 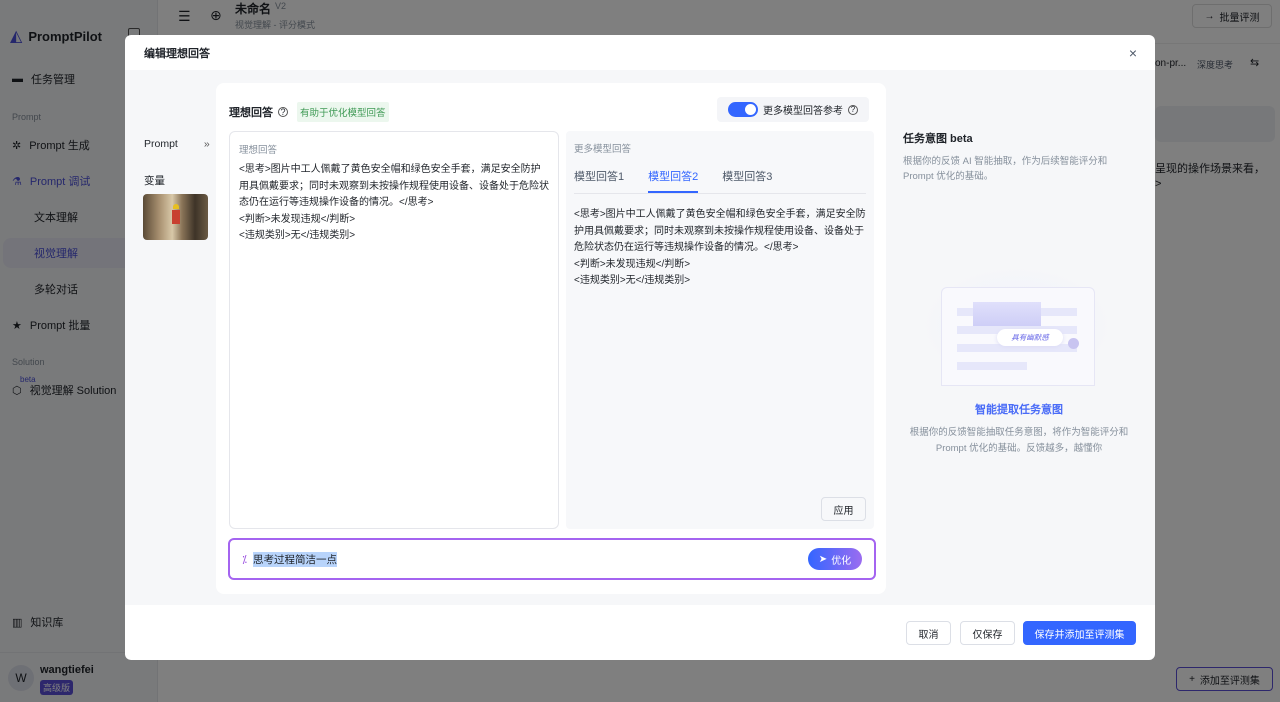 What do you see at coordinates (599, 180) in the screenshot?
I see `tab-model-answer-1: 模型回答1` at bounding box center [599, 180].